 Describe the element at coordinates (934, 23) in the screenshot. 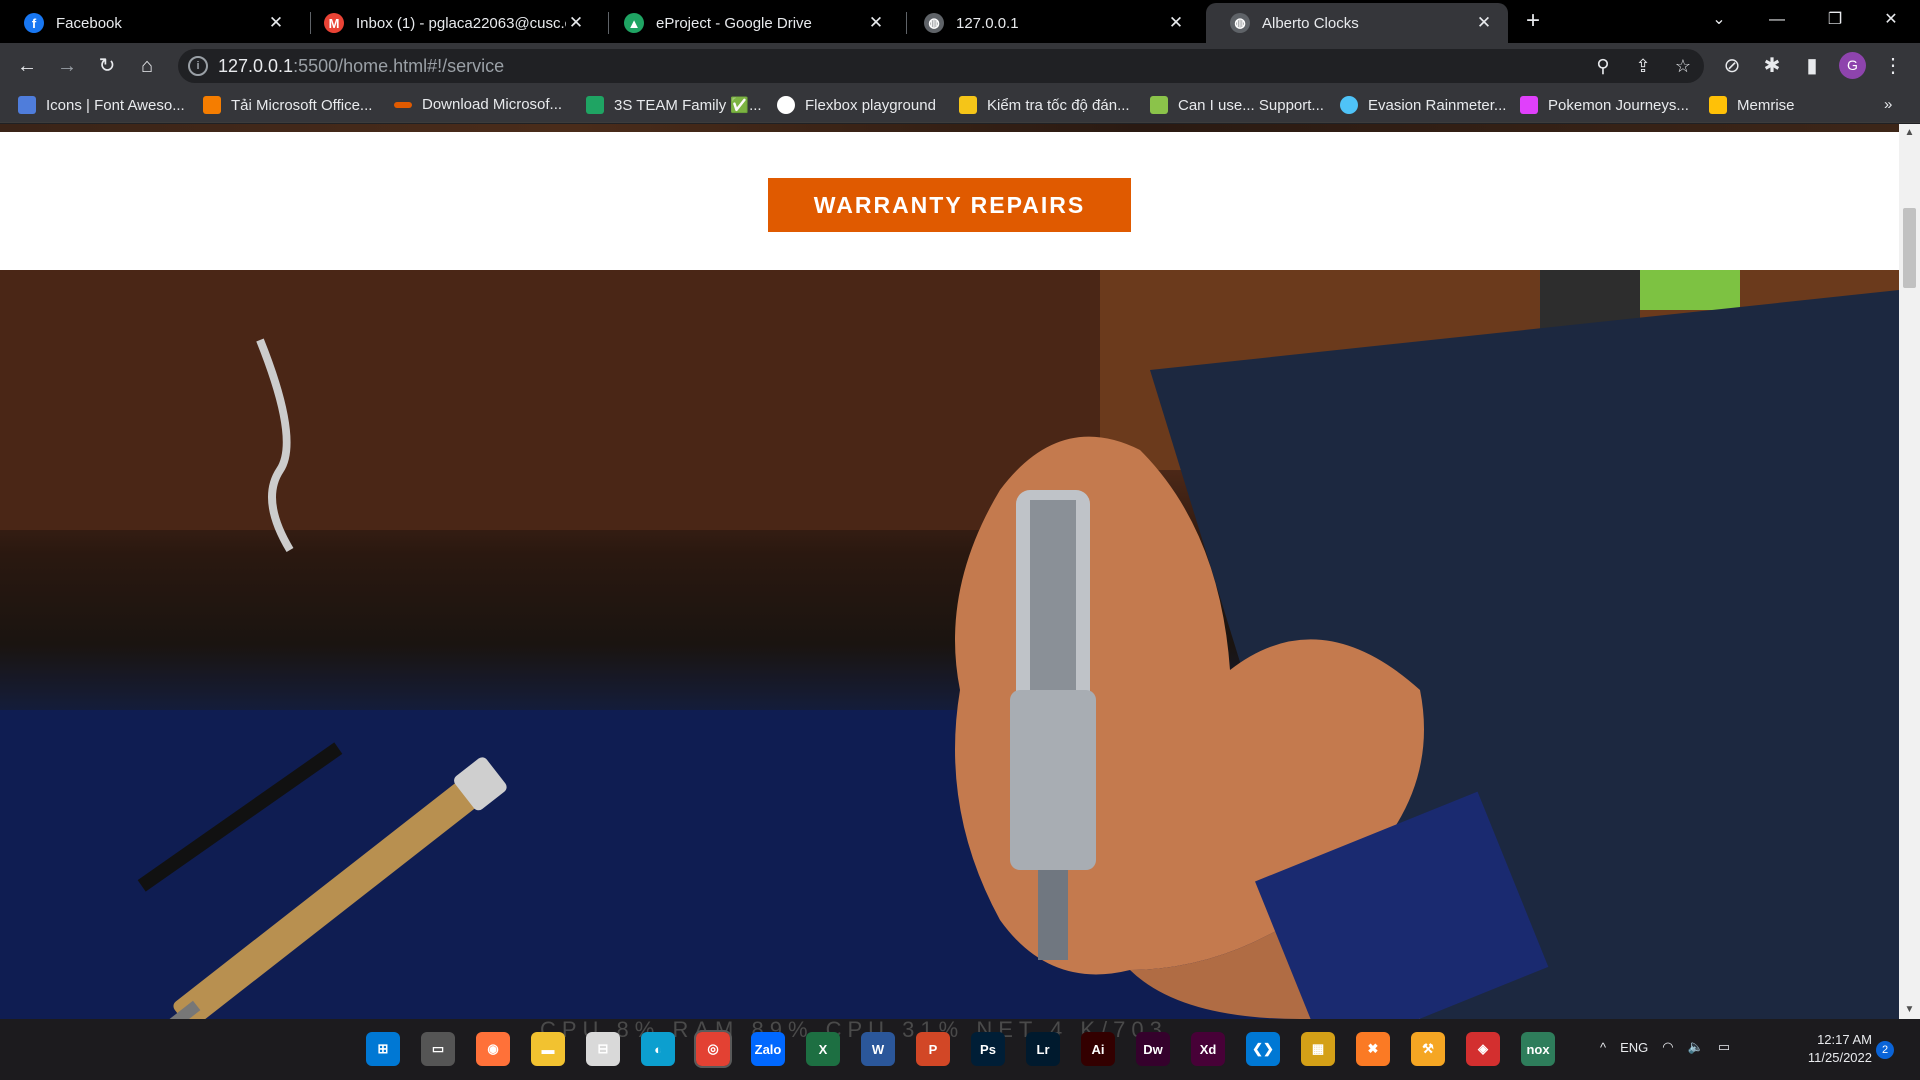

I see `globe-icon: ◍` at that location.